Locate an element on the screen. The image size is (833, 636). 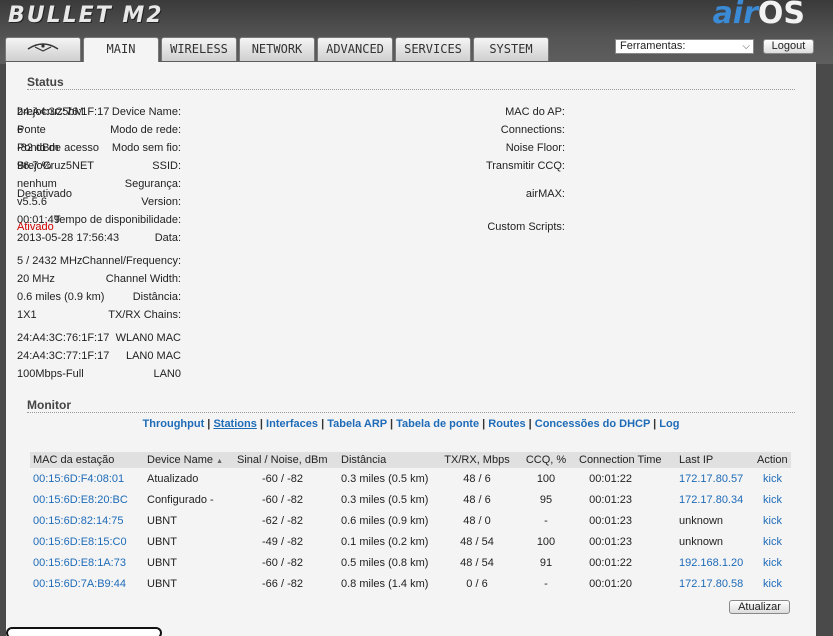
col-distance: Distância is located at coordinates (388, 460).